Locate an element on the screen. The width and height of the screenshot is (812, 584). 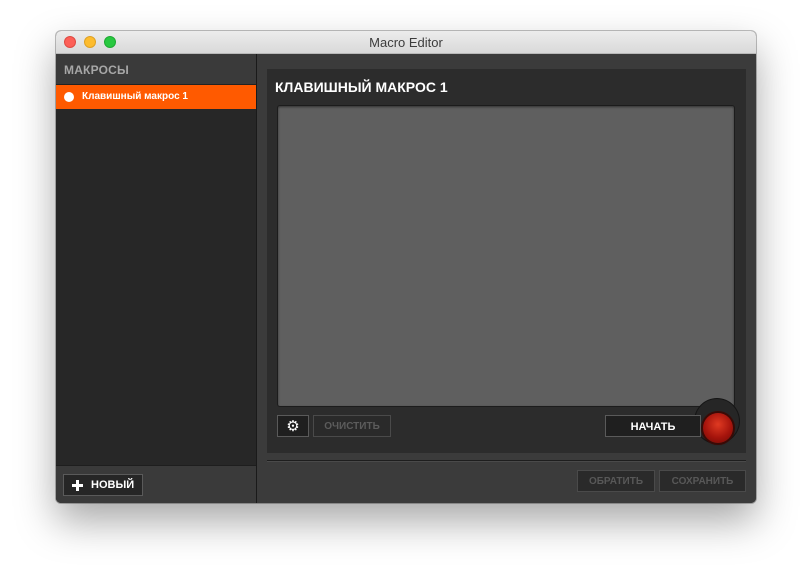
settings-button: ⚙ is located at coordinates (293, 426).